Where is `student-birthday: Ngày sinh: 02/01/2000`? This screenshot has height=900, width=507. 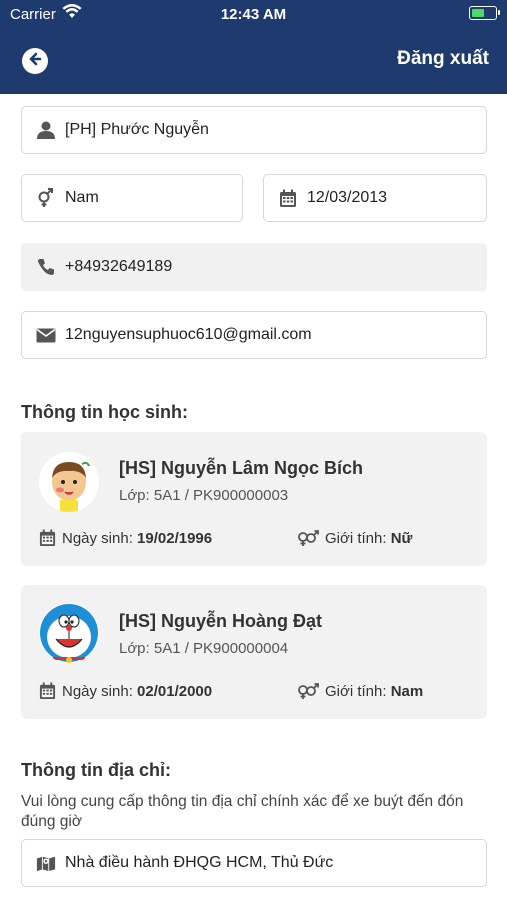
student-birthday: Ngày sinh: 02/01/2000 is located at coordinates (125, 691).